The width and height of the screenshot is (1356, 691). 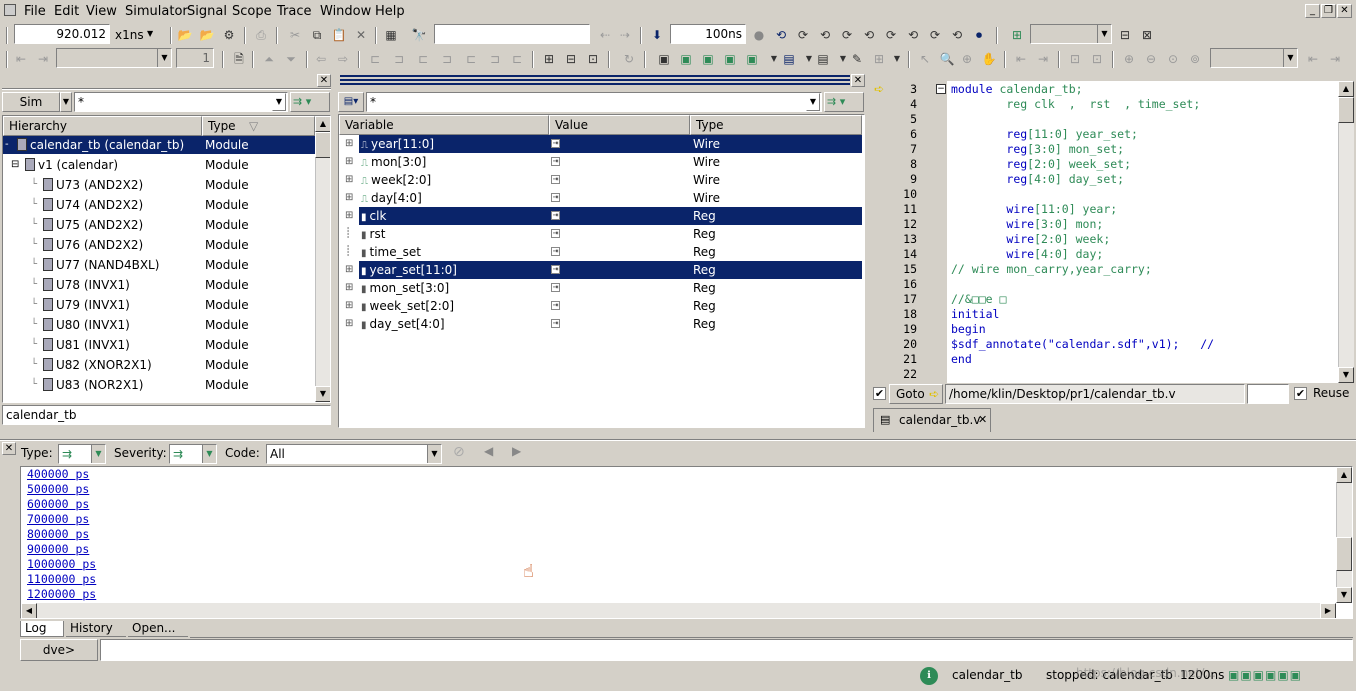 I want to click on severity-filter: ⇉ ▼, so click(x=193, y=454).